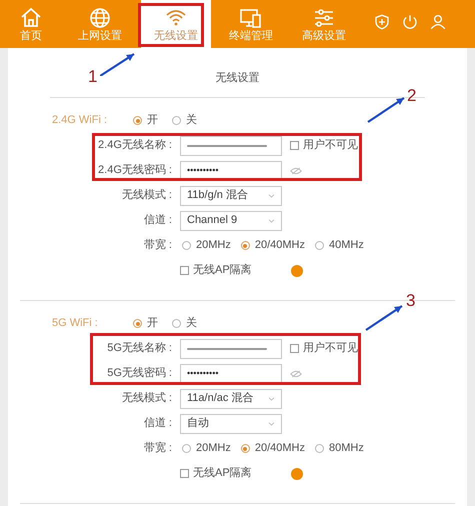 The height and width of the screenshot is (506, 475). What do you see at coordinates (135, 146) in the screenshot?
I see `field-label: 2.4G无线名称 :` at bounding box center [135, 146].